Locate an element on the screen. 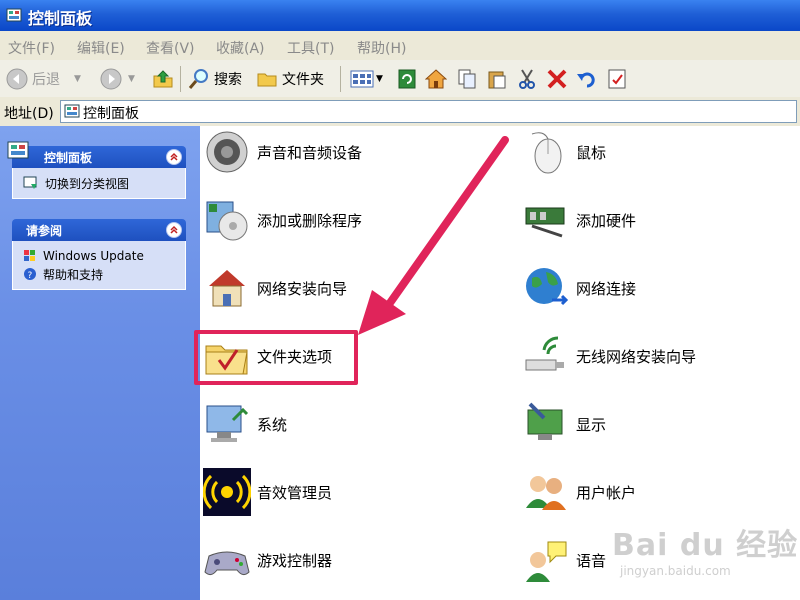 The width and height of the screenshot is (800, 600). item-system: 系统 is located at coordinates (245, 424).